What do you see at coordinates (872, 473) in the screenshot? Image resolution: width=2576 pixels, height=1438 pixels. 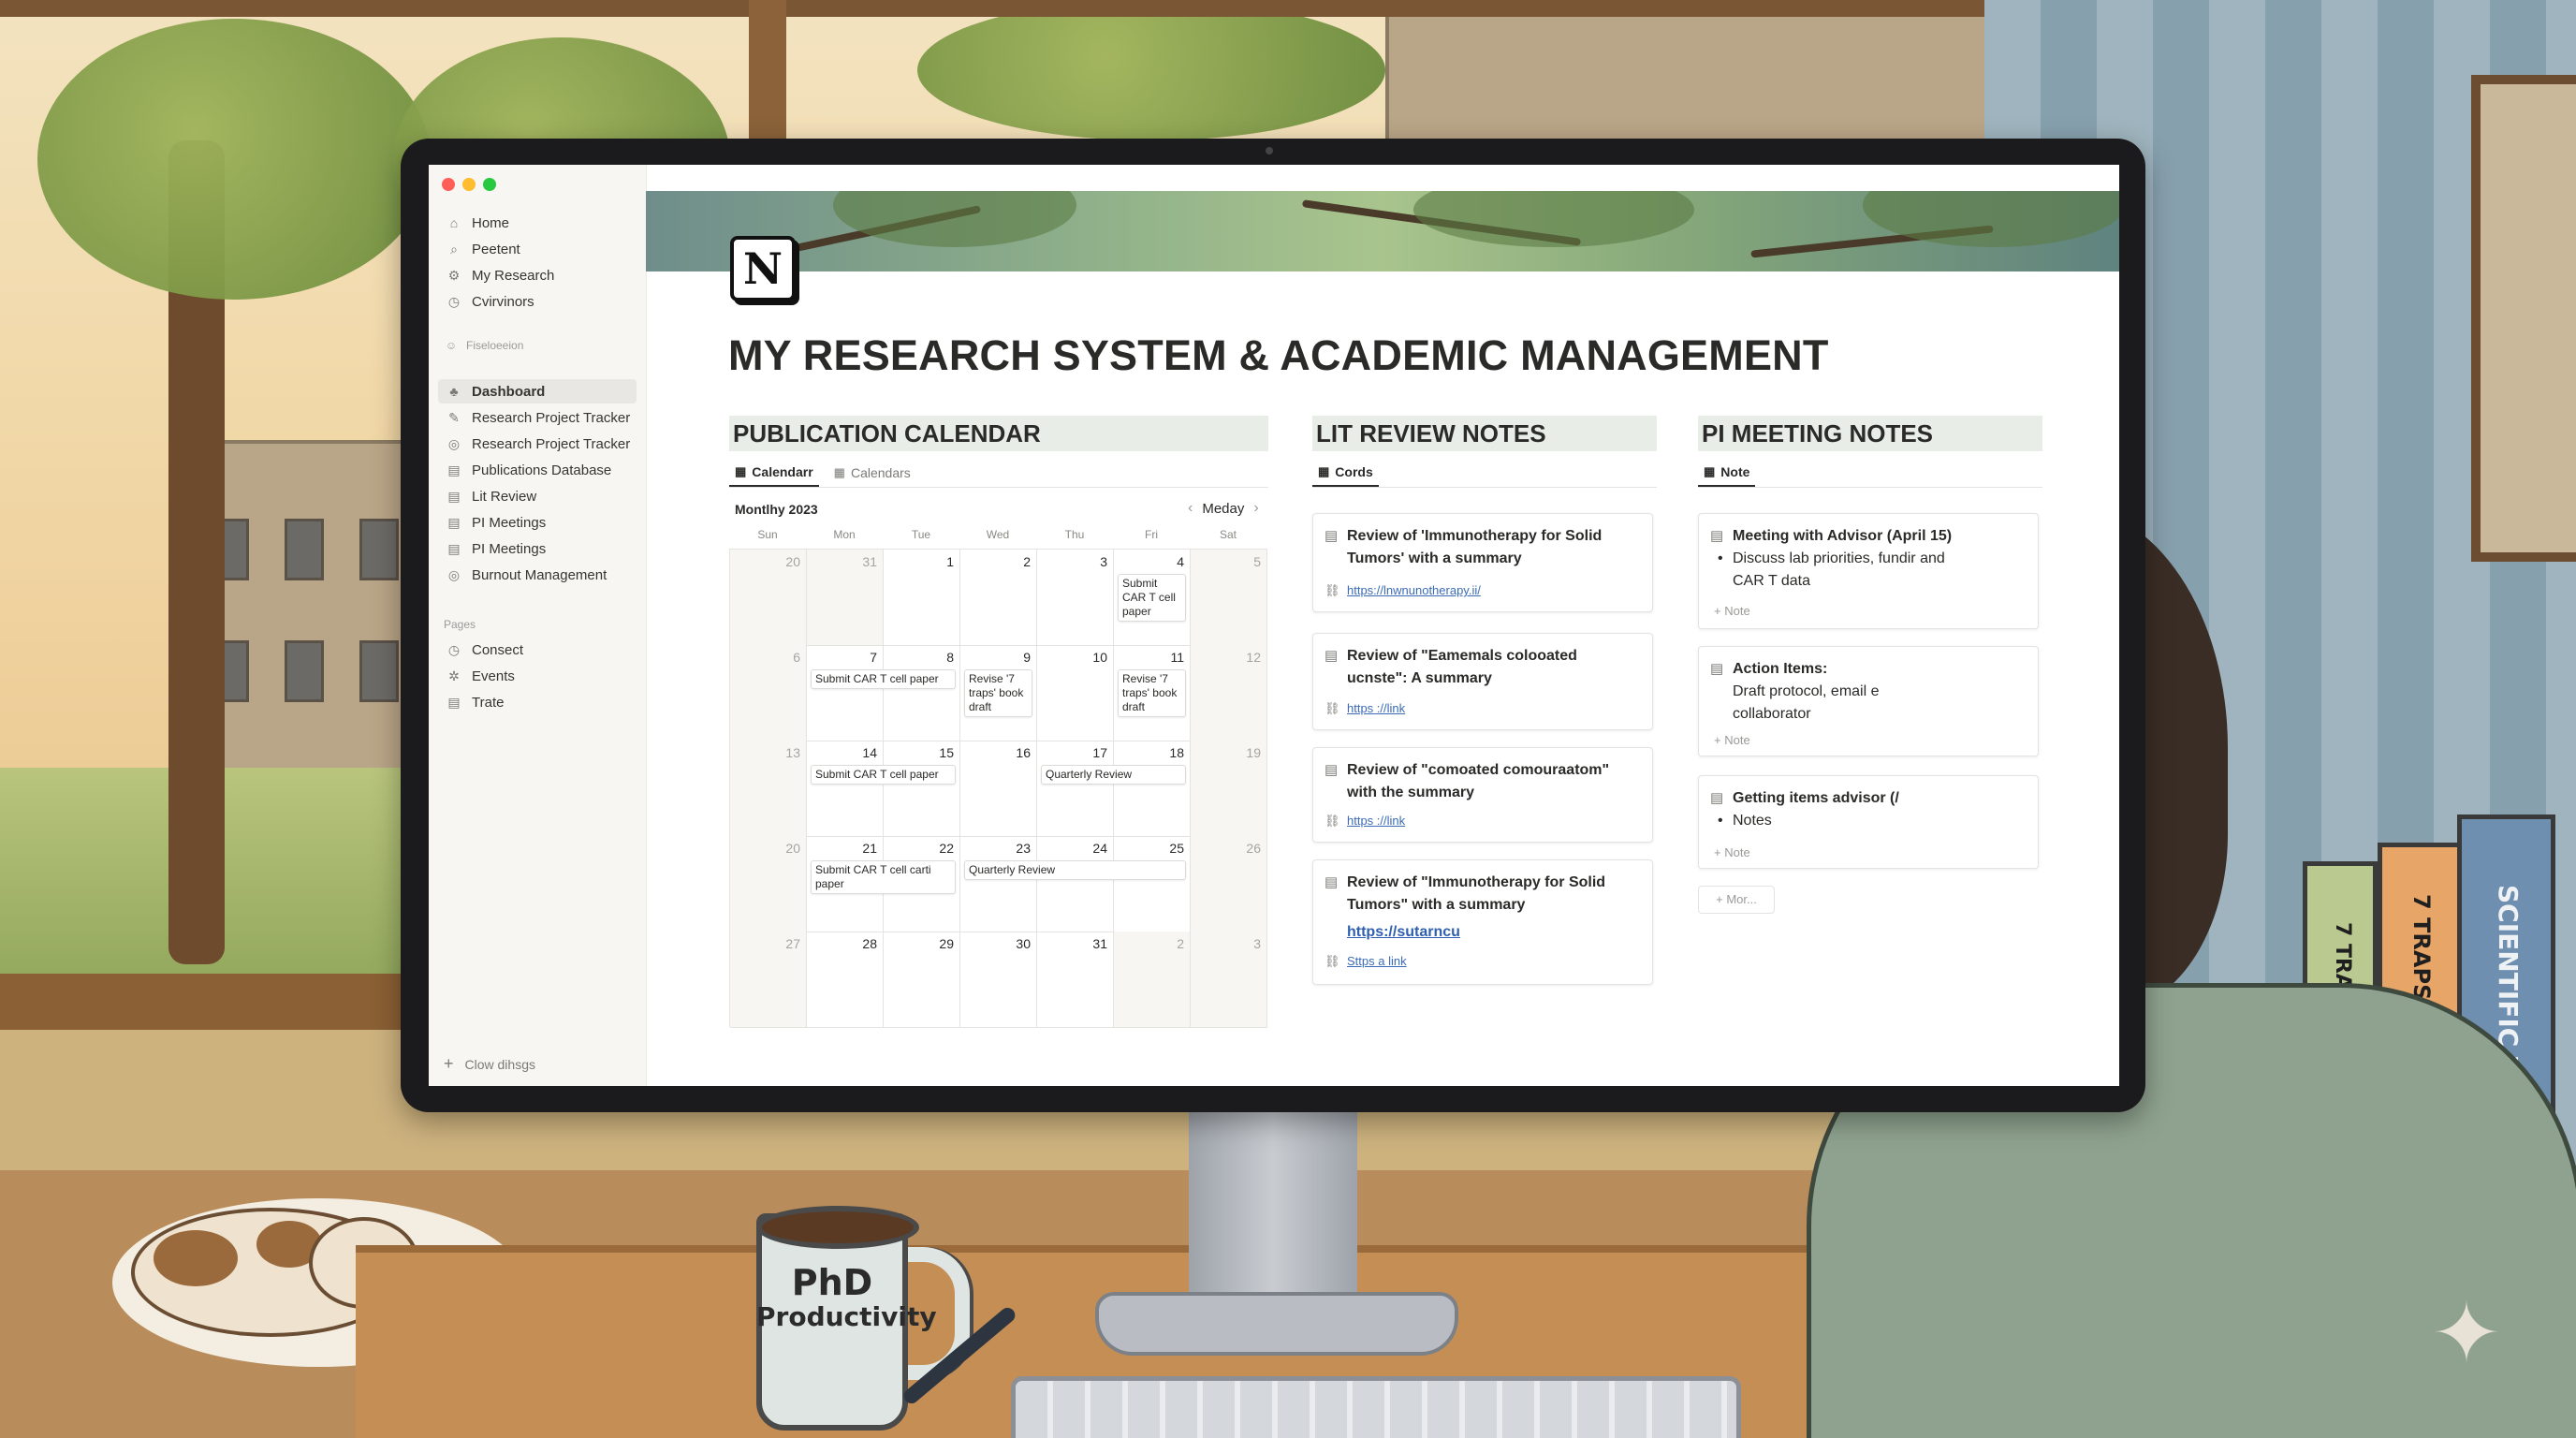 I see `tab-calendars: ▦ Calendars` at bounding box center [872, 473].